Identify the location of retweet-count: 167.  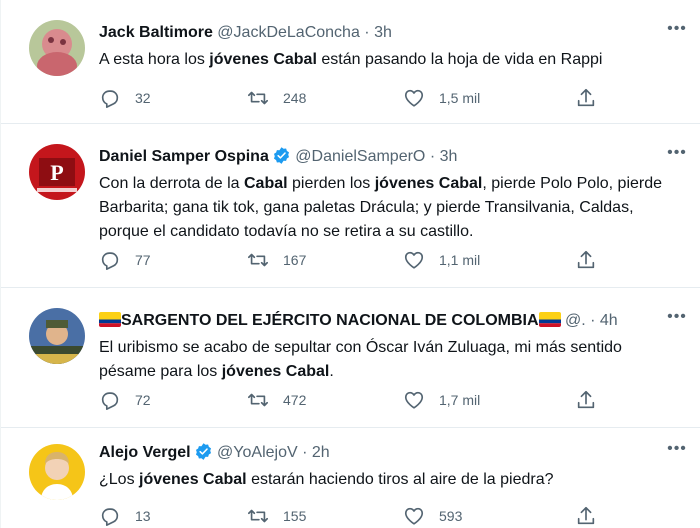
(295, 260).